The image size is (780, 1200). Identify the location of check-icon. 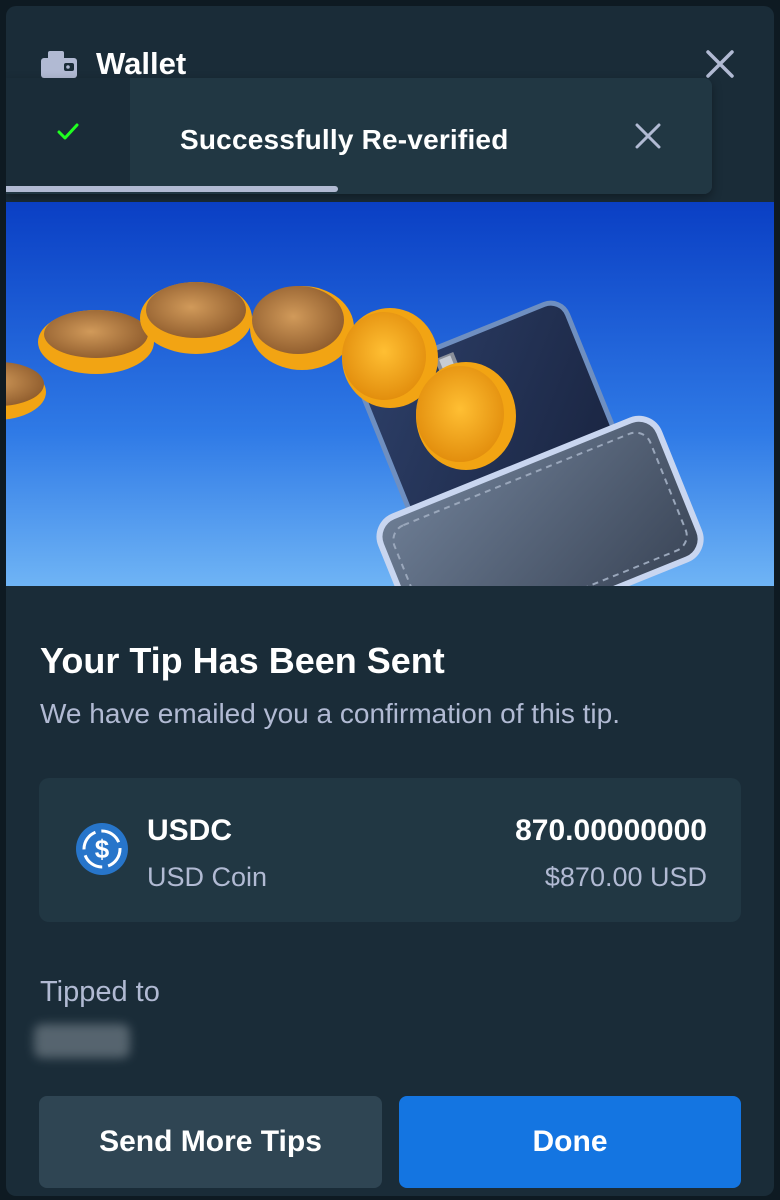
(68, 131).